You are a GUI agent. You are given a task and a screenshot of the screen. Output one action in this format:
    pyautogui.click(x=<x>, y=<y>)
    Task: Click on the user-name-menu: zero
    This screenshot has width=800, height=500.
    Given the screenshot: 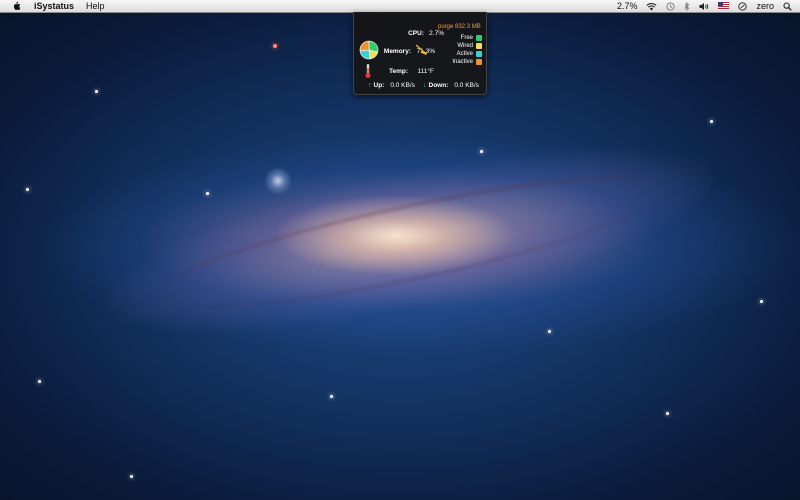 What is the action you would take?
    pyautogui.click(x=765, y=6)
    